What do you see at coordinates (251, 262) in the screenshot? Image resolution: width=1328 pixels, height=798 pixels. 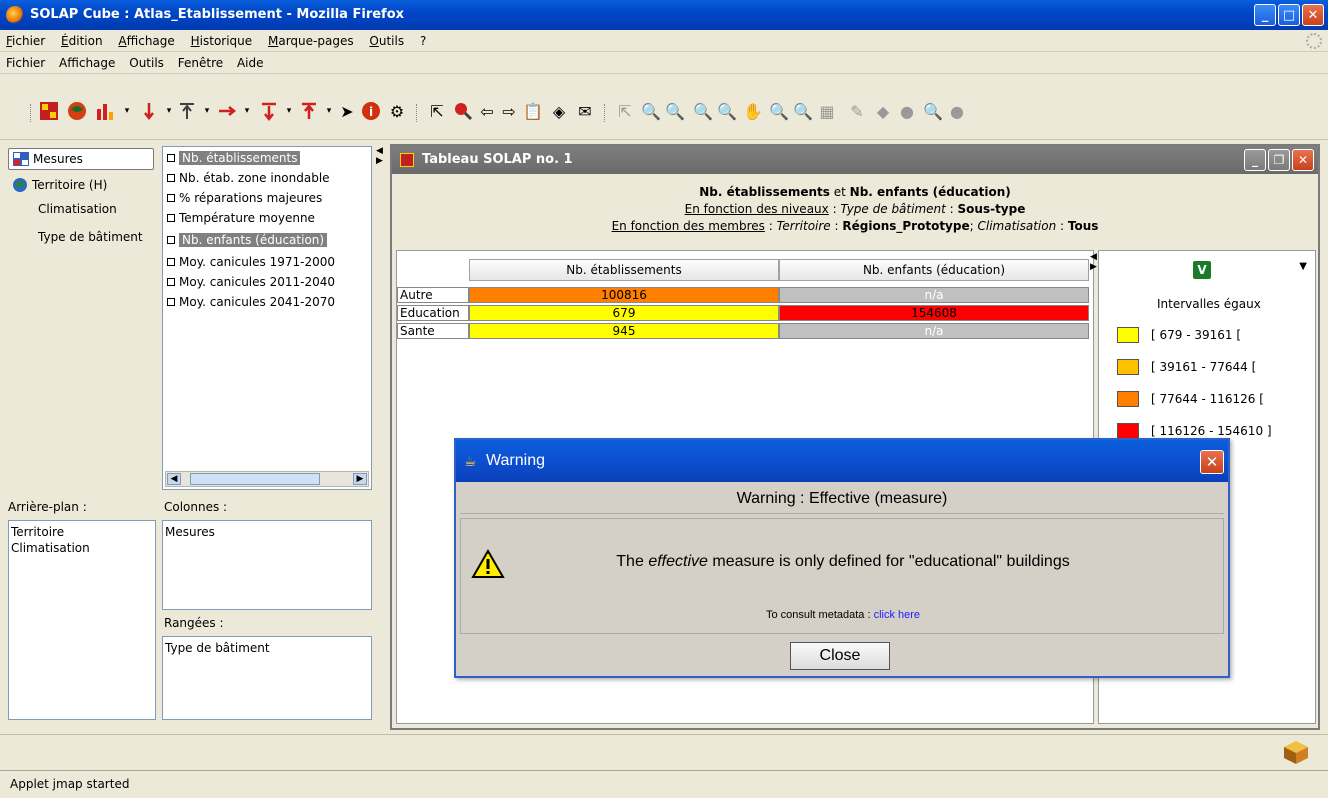 I see `measure-item: Moy. canicules 1971-2000` at bounding box center [251, 262].